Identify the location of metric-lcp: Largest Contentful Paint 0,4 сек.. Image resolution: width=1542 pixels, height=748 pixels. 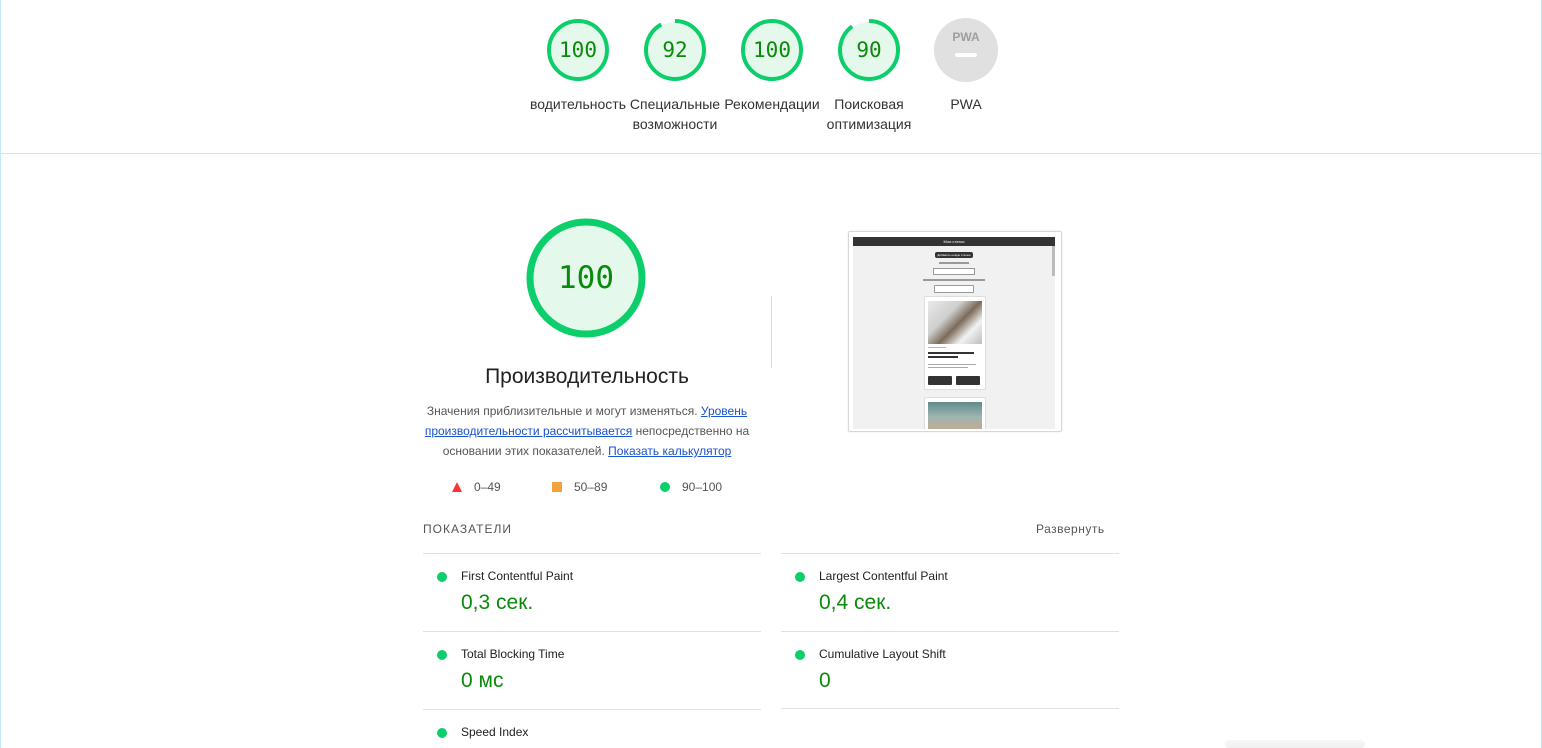
(950, 593).